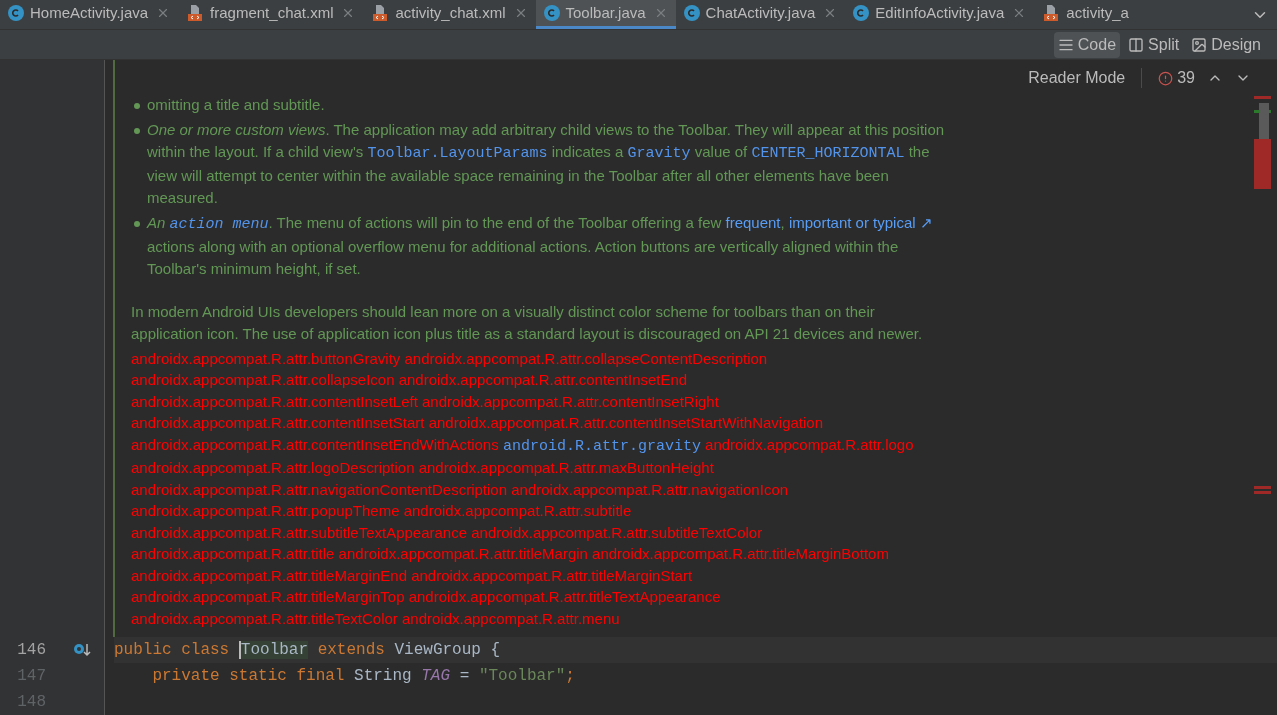  Describe the element at coordinates (457, 153) in the screenshot. I see `code-link: Toolbar.LayoutParams` at that location.